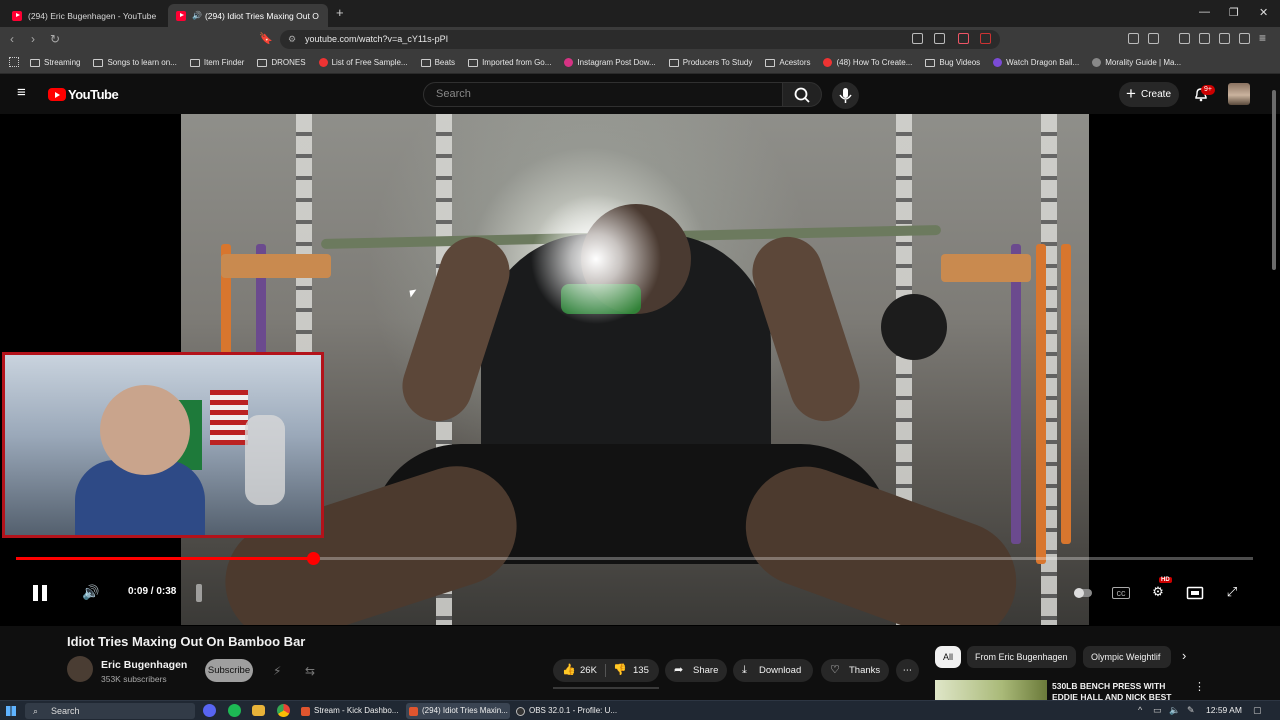 This screenshot has width=1280, height=720. I want to click on volume-icon: 🔊, so click(91, 593).